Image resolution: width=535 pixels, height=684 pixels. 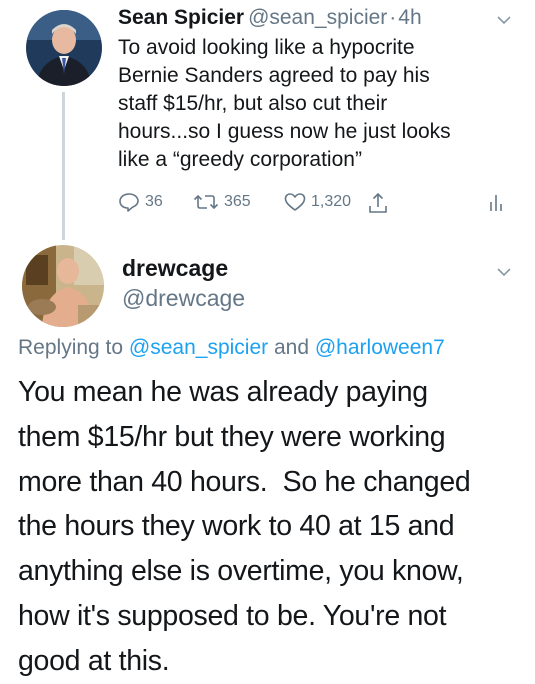 What do you see at coordinates (295, 202) in the screenshot?
I see `like-icon` at bounding box center [295, 202].